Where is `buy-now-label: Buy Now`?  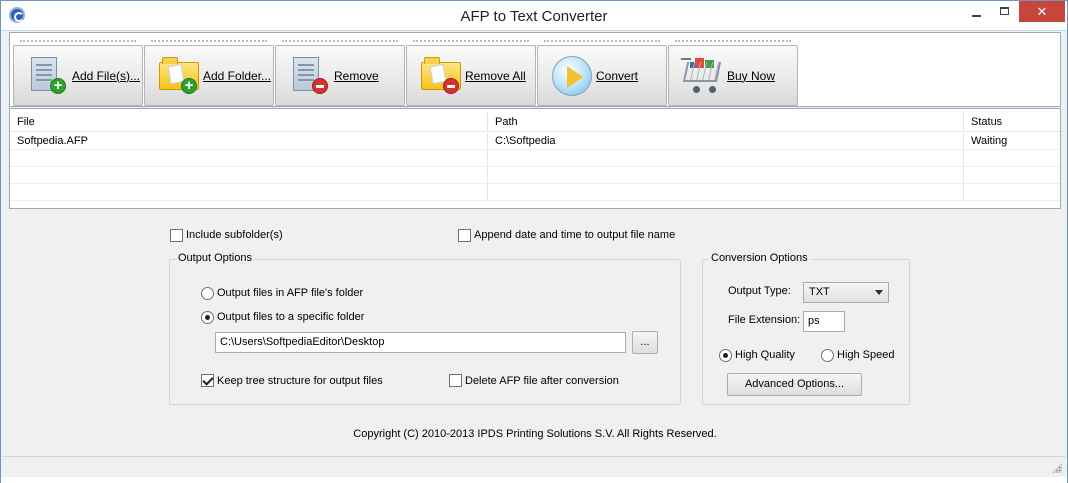
buy-now-label: Buy Now is located at coordinates (751, 76).